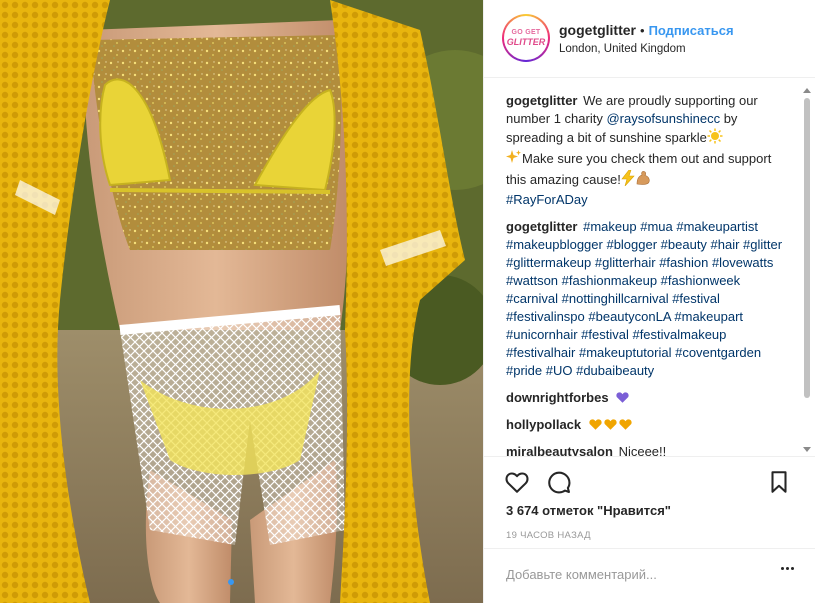  What do you see at coordinates (643, 180) in the screenshot?
I see `flexed-biceps-emoji-icon` at bounding box center [643, 180].